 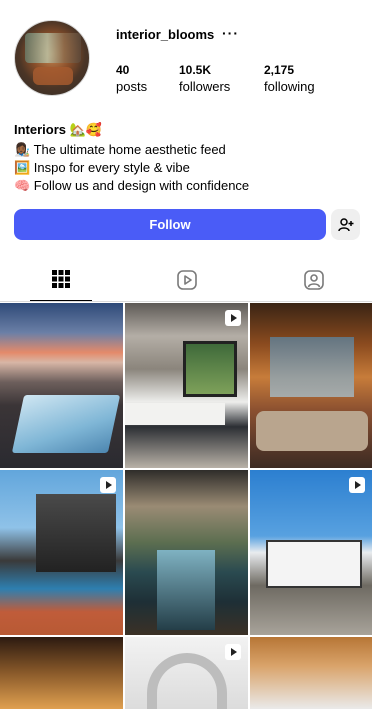 What do you see at coordinates (132, 185) in the screenshot?
I see `bio-line: 🧠 Follow us and design with confidence` at bounding box center [132, 185].